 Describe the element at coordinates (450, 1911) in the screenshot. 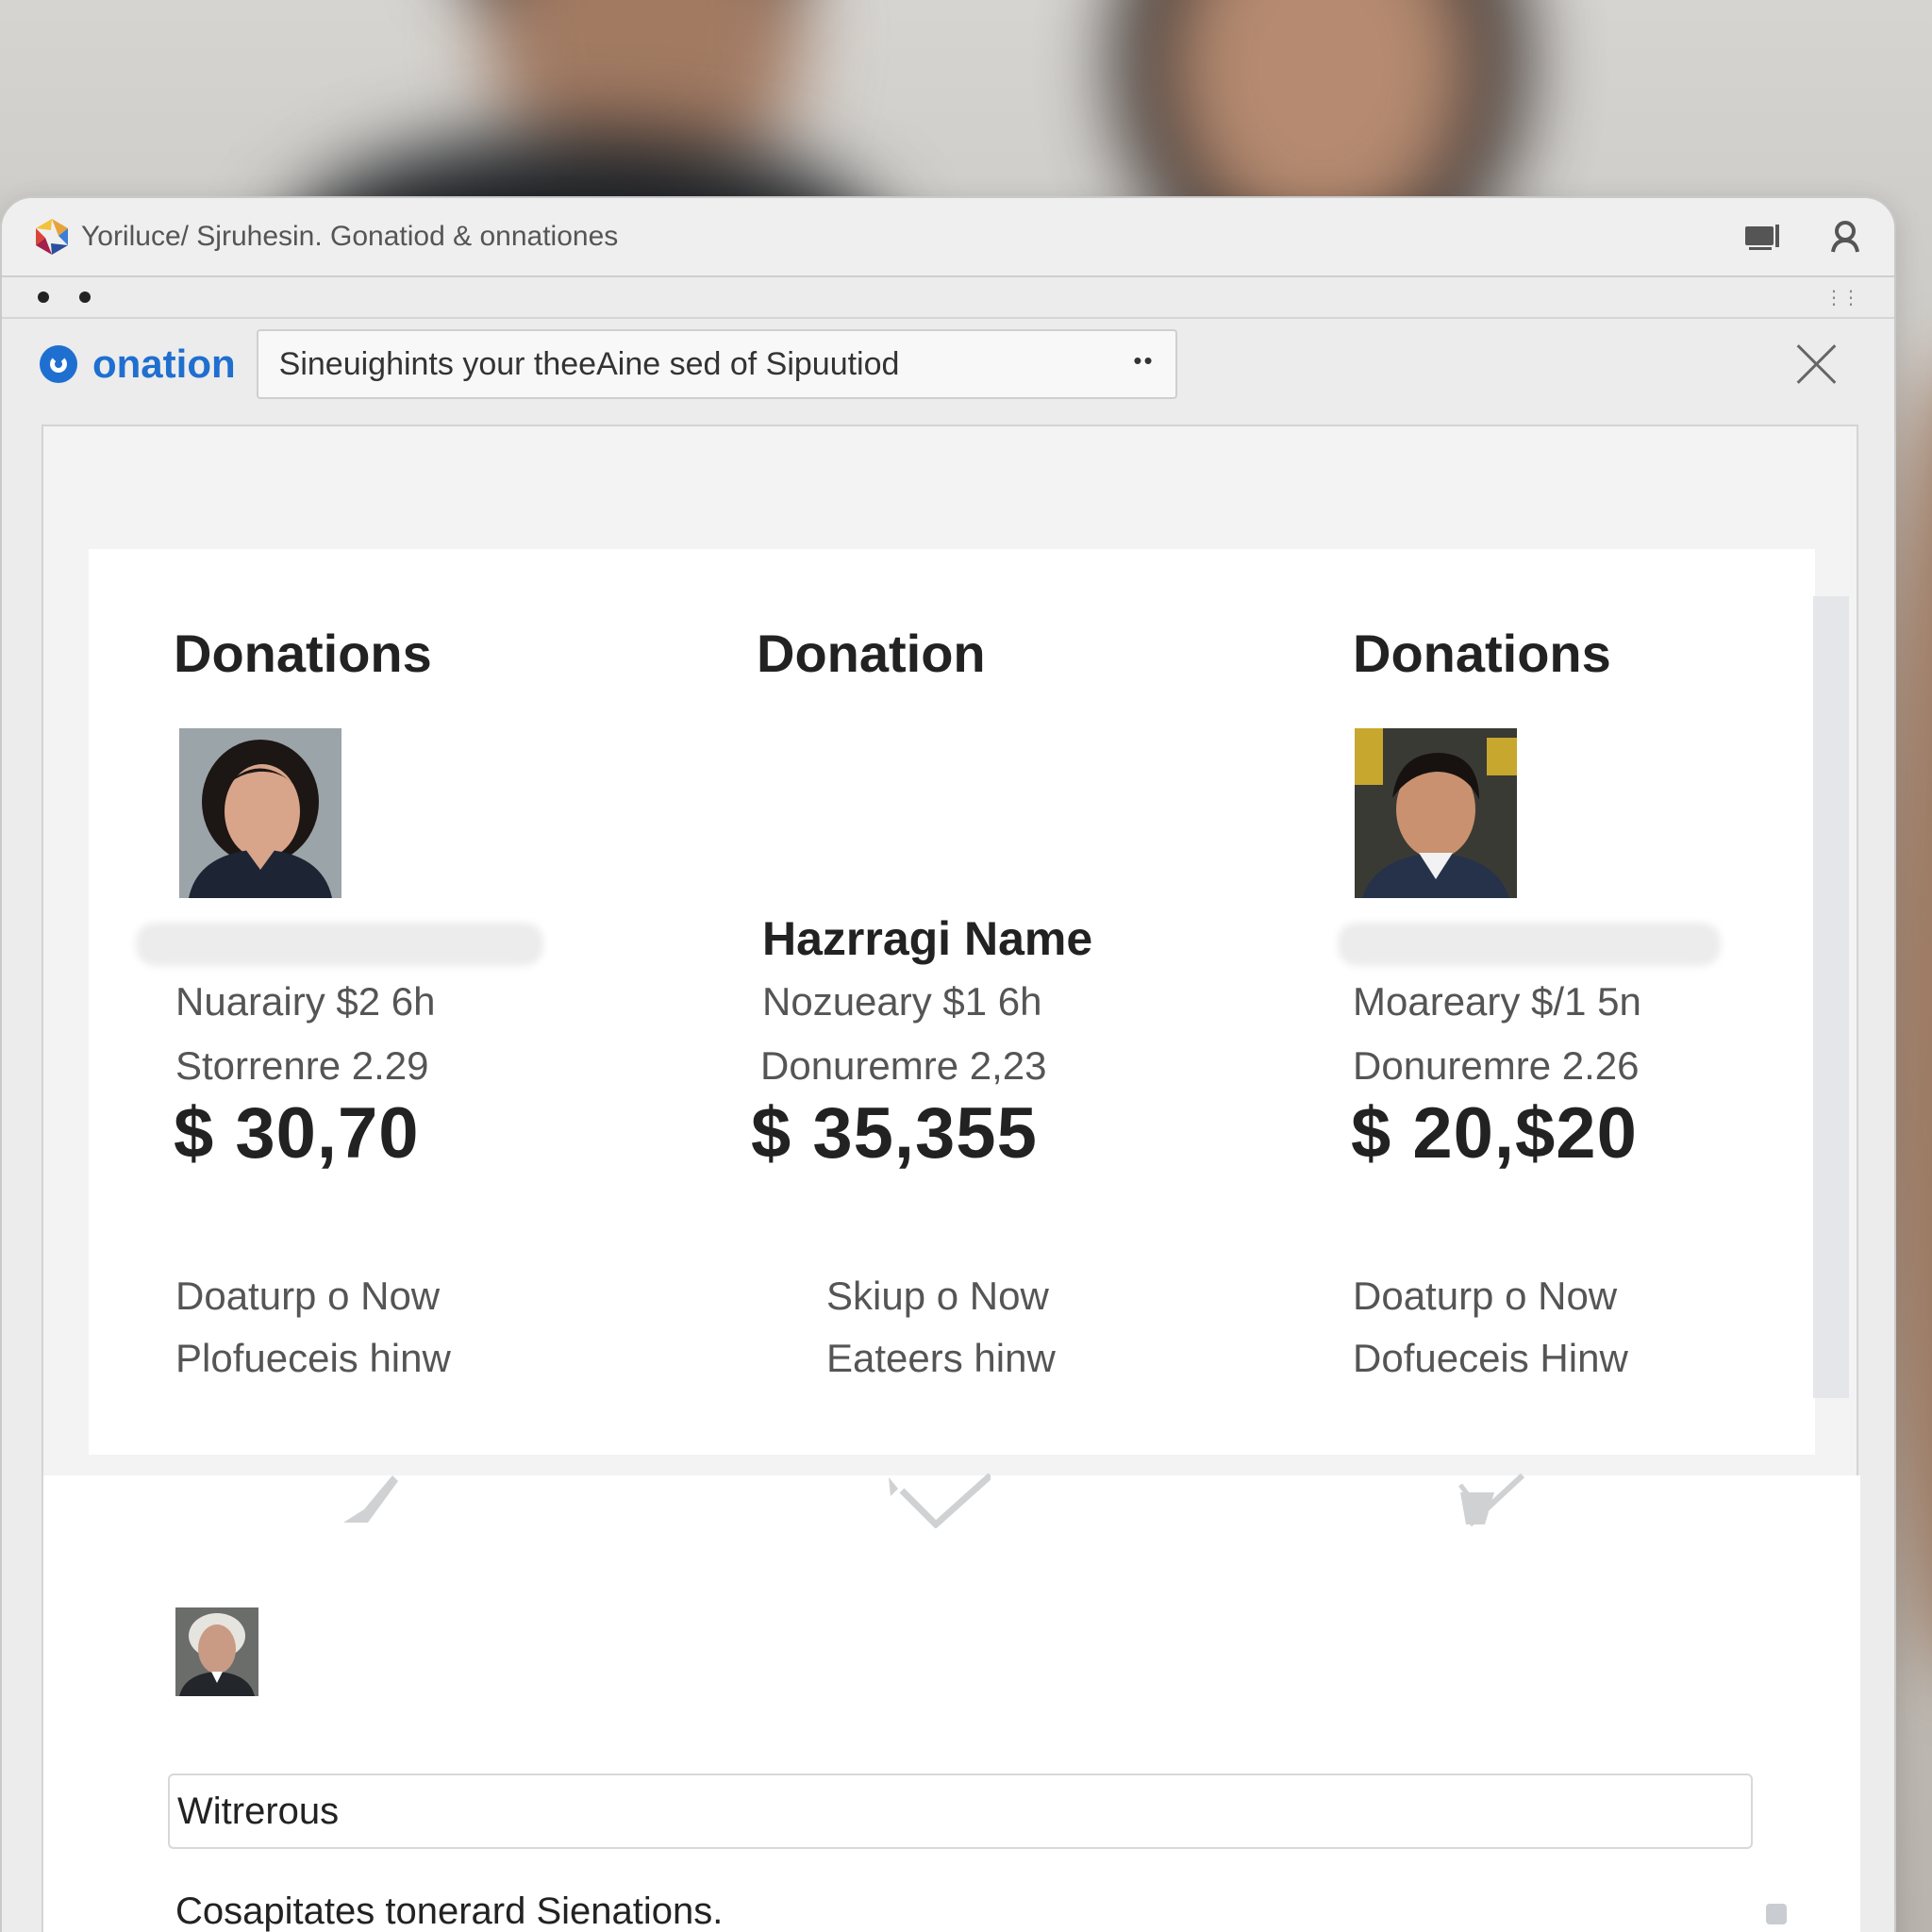

I see `footer-text: Cosapitates tonerard Sienations.` at that location.